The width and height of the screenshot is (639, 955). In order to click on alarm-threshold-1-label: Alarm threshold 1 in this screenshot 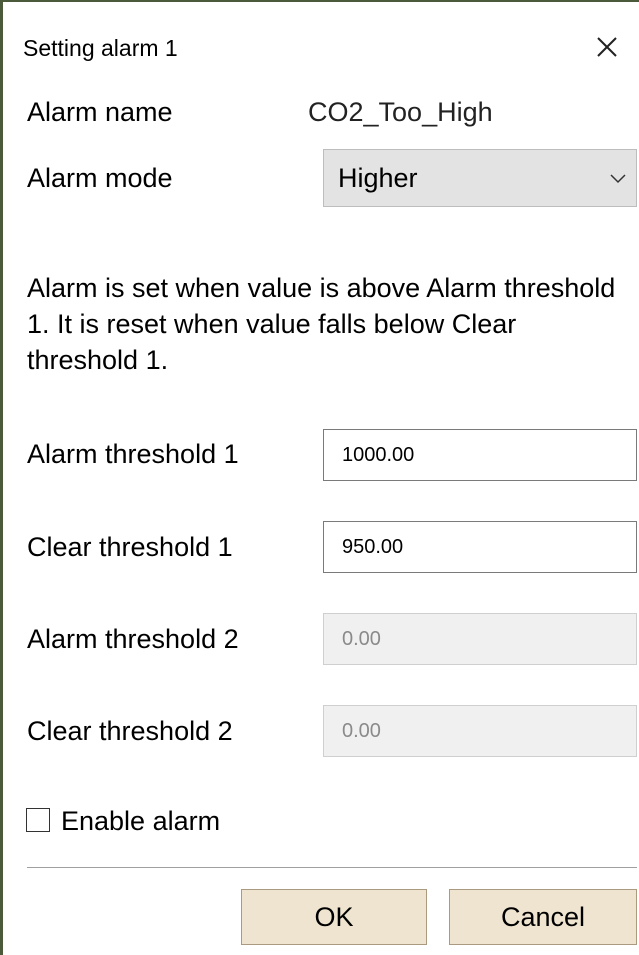, I will do `click(133, 454)`.